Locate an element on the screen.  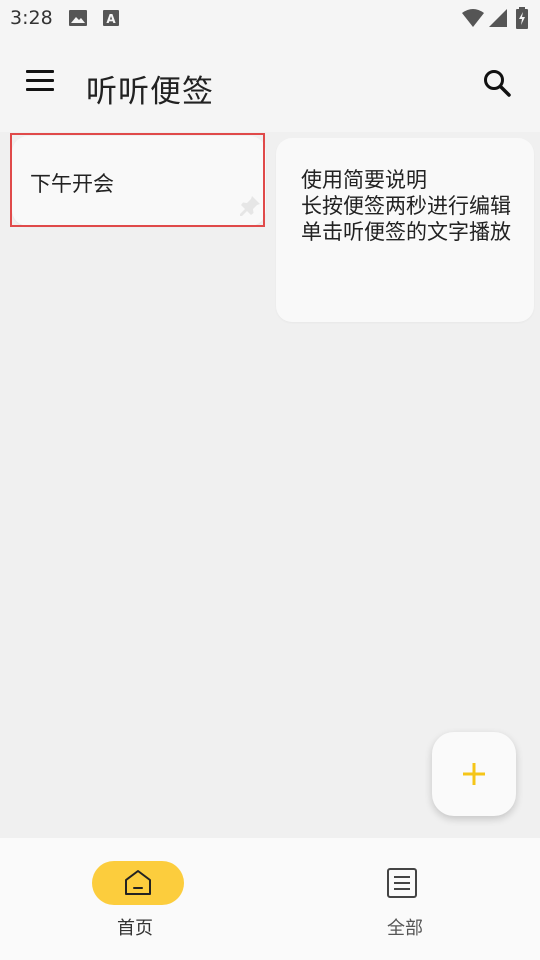
nav-label-home: 首页 is located at coordinates (135, 928).